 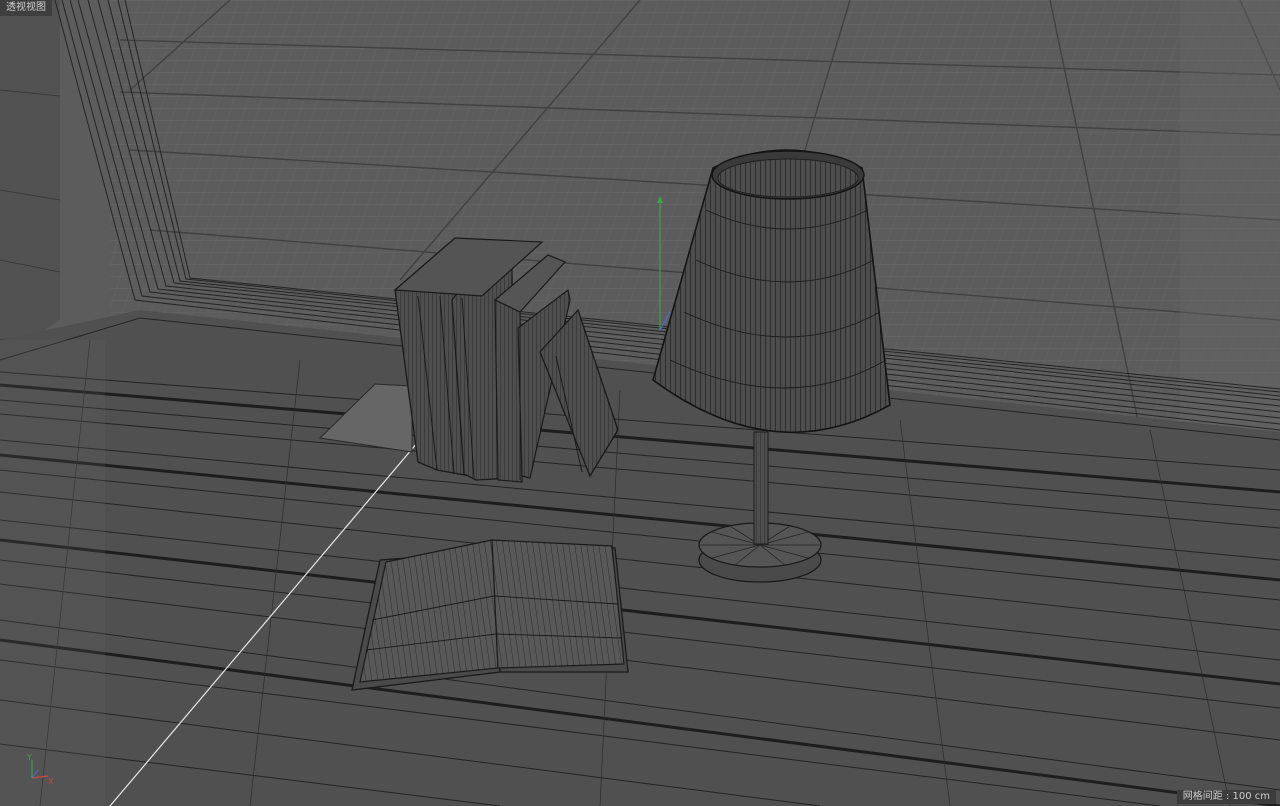 What do you see at coordinates (51, 781) in the screenshot?
I see `axis-x-label: X` at bounding box center [51, 781].